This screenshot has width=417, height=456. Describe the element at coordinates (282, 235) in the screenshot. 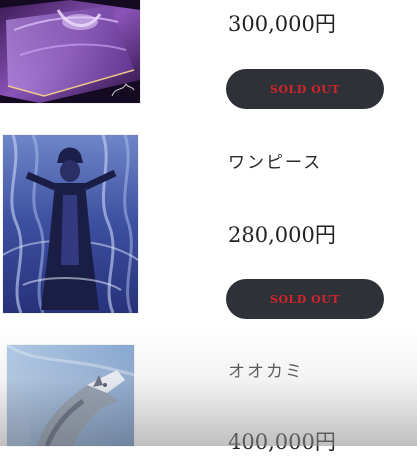

I see `product-price: 280,000円` at that location.